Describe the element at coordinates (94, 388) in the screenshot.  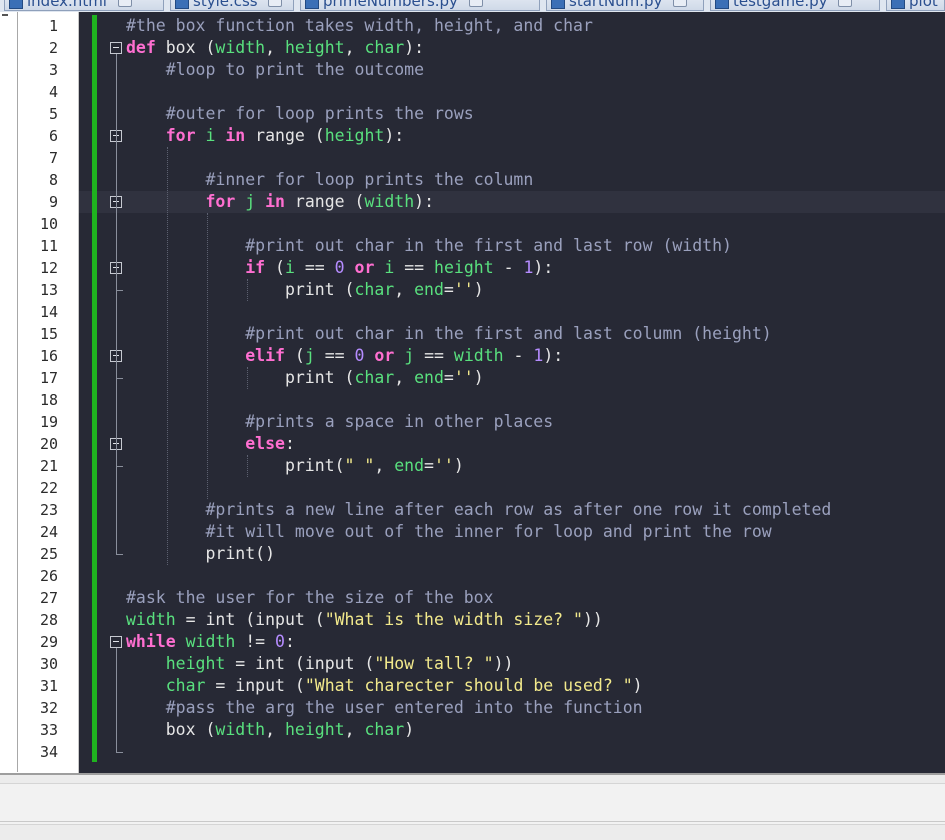
I see `change-history-bar` at that location.